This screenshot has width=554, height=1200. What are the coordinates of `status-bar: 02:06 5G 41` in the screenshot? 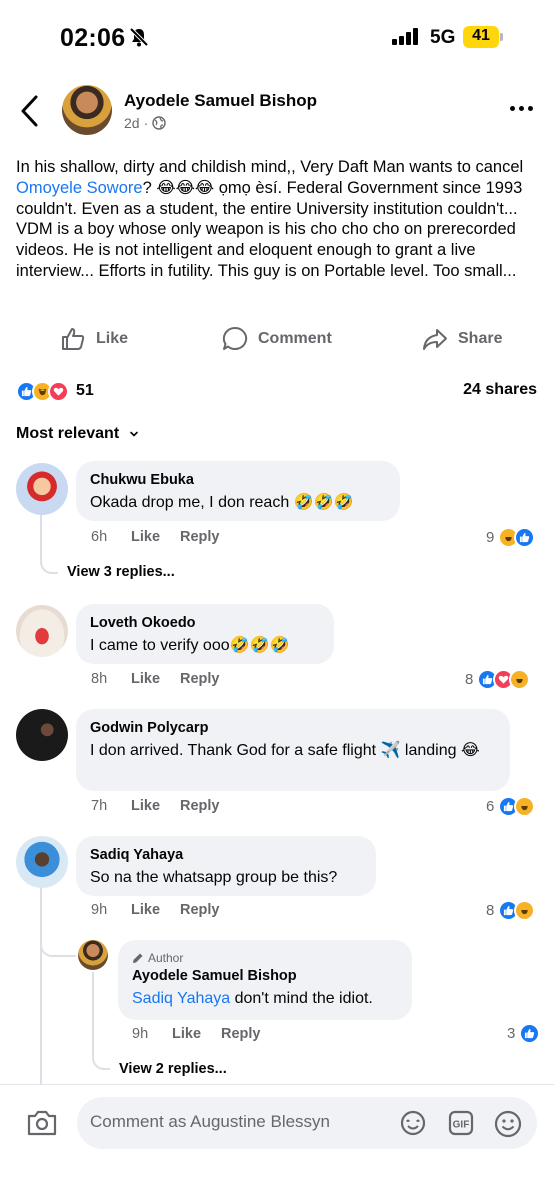 It's located at (277, 36).